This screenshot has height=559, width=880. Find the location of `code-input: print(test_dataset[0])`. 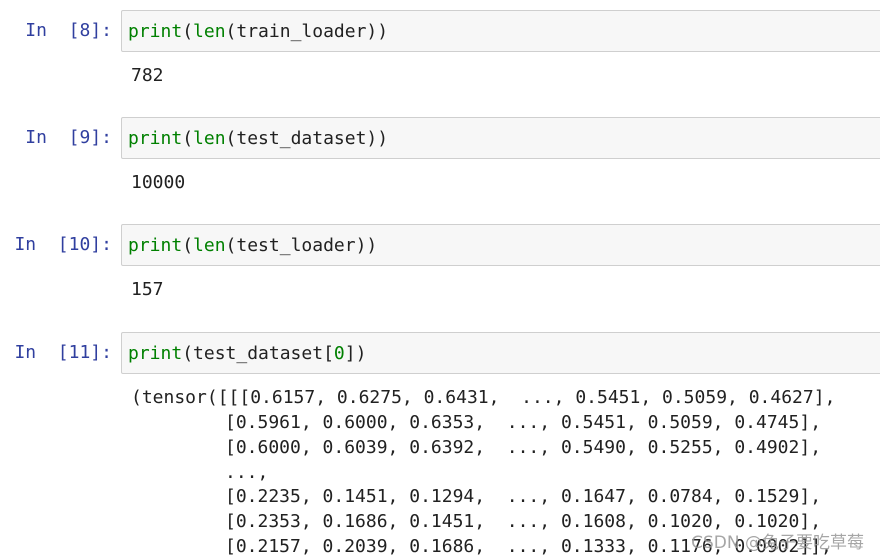

code-input: print(test_dataset[0]) is located at coordinates (500, 353).